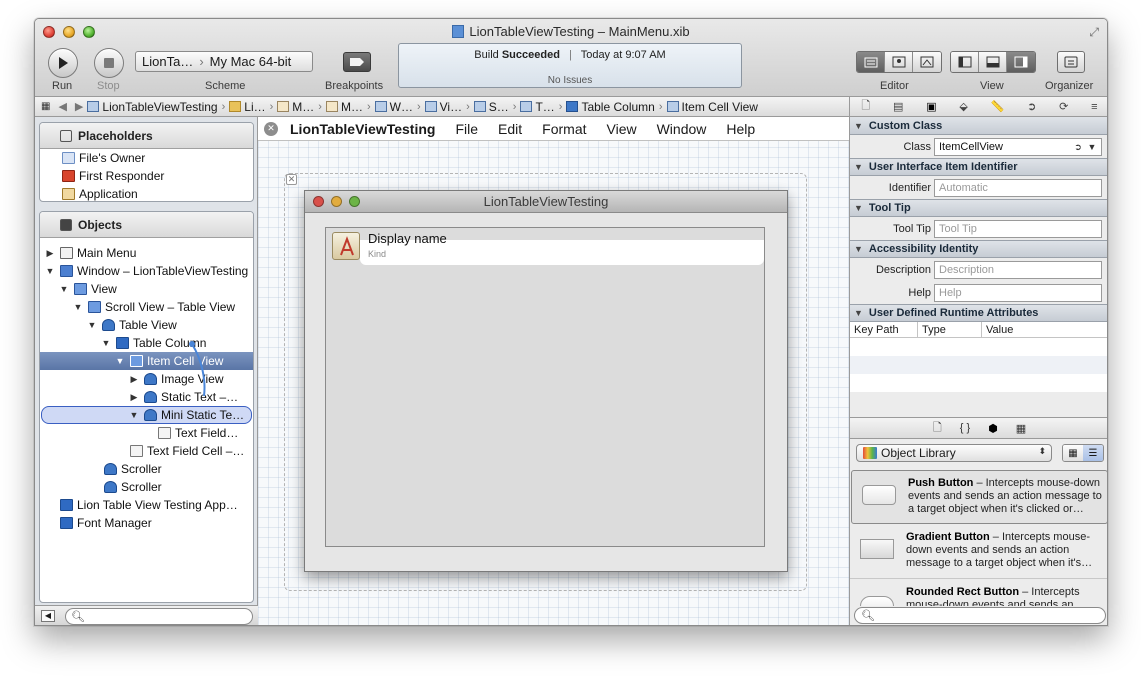 This screenshot has width=1141, height=676. Describe the element at coordinates (1021, 62) in the screenshot. I see `utilities-toggle-button` at that location.